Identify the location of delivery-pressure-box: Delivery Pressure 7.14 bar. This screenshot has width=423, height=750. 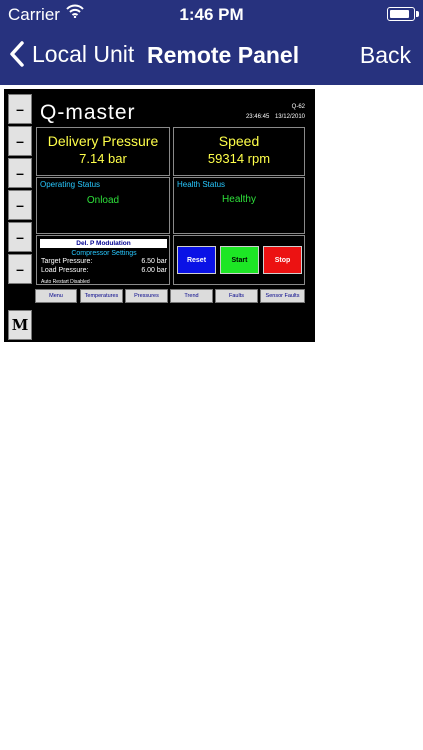
(103, 151).